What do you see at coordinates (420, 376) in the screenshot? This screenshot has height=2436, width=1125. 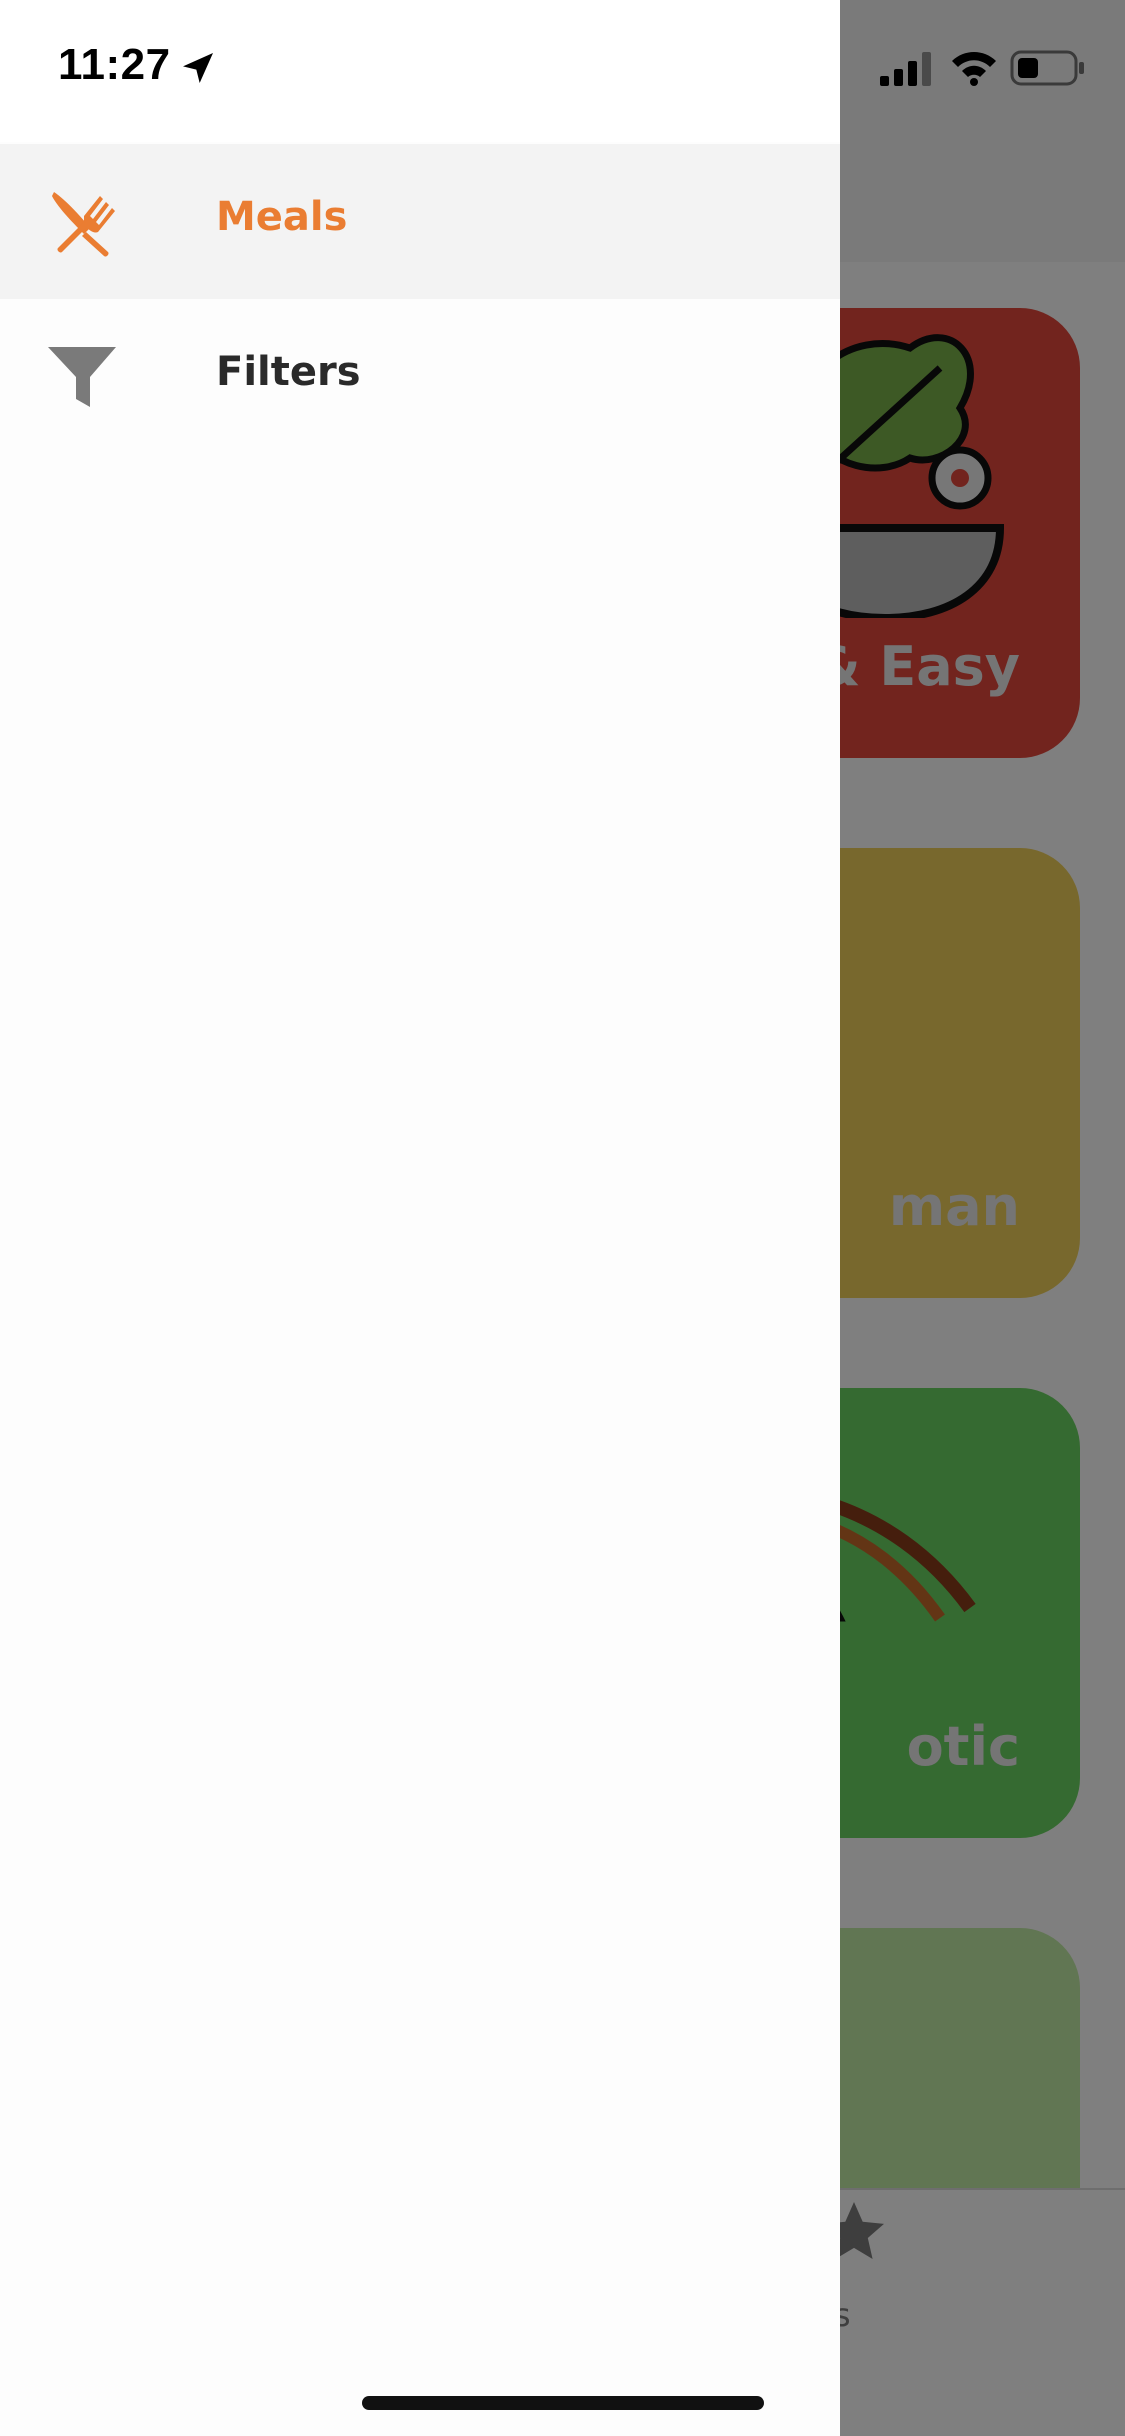 I see `drawer-item-filters: Filters` at bounding box center [420, 376].